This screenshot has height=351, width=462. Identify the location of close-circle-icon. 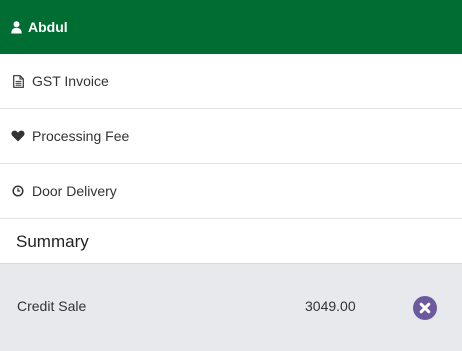
(425, 308).